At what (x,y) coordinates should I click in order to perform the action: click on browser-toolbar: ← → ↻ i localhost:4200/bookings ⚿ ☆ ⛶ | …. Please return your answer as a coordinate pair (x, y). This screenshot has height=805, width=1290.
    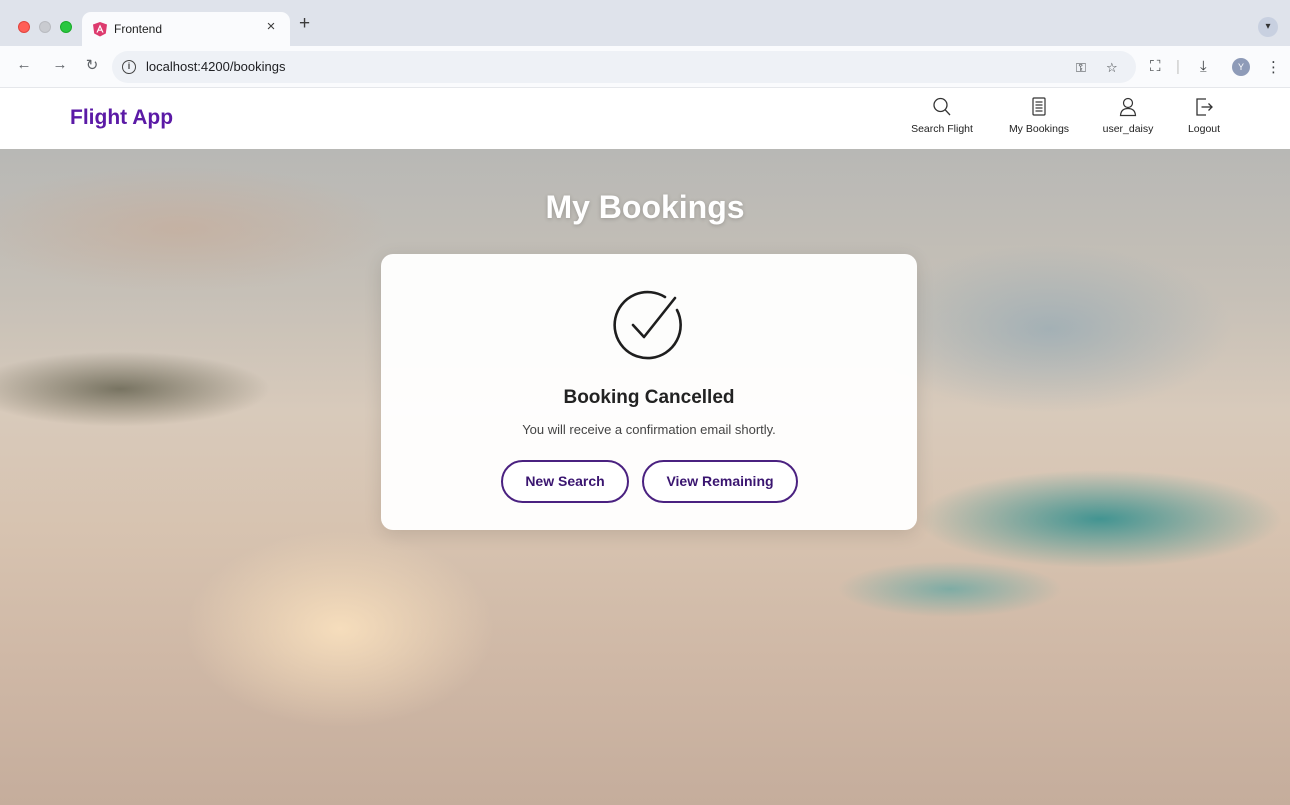
    Looking at the image, I should click on (645, 67).